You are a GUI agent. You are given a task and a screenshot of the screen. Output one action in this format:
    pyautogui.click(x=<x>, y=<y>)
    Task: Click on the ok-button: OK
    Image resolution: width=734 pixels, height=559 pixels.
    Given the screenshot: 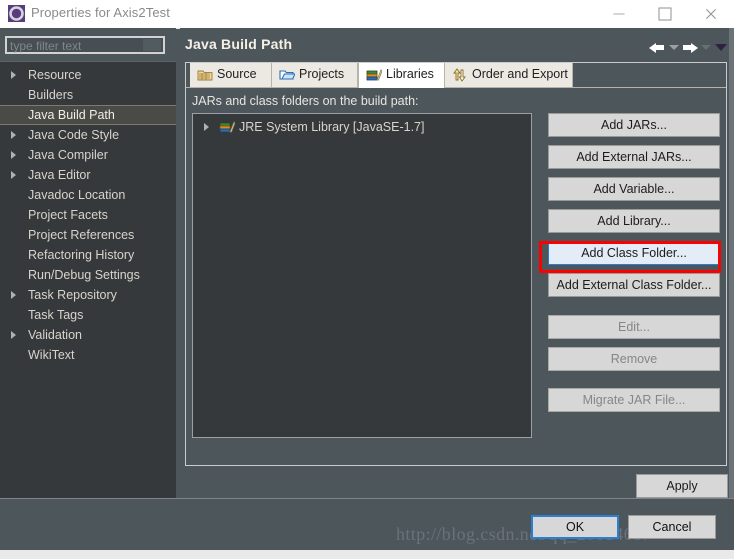 What is the action you would take?
    pyautogui.click(x=575, y=527)
    